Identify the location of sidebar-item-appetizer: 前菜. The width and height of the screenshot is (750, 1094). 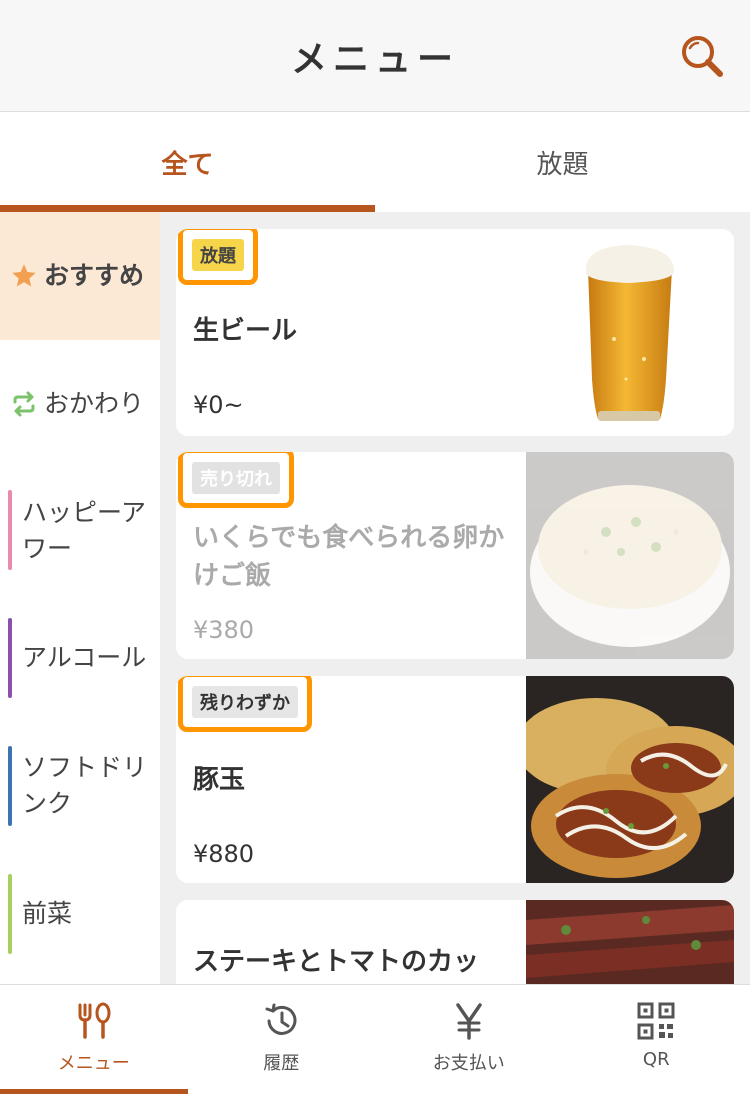
(80, 914).